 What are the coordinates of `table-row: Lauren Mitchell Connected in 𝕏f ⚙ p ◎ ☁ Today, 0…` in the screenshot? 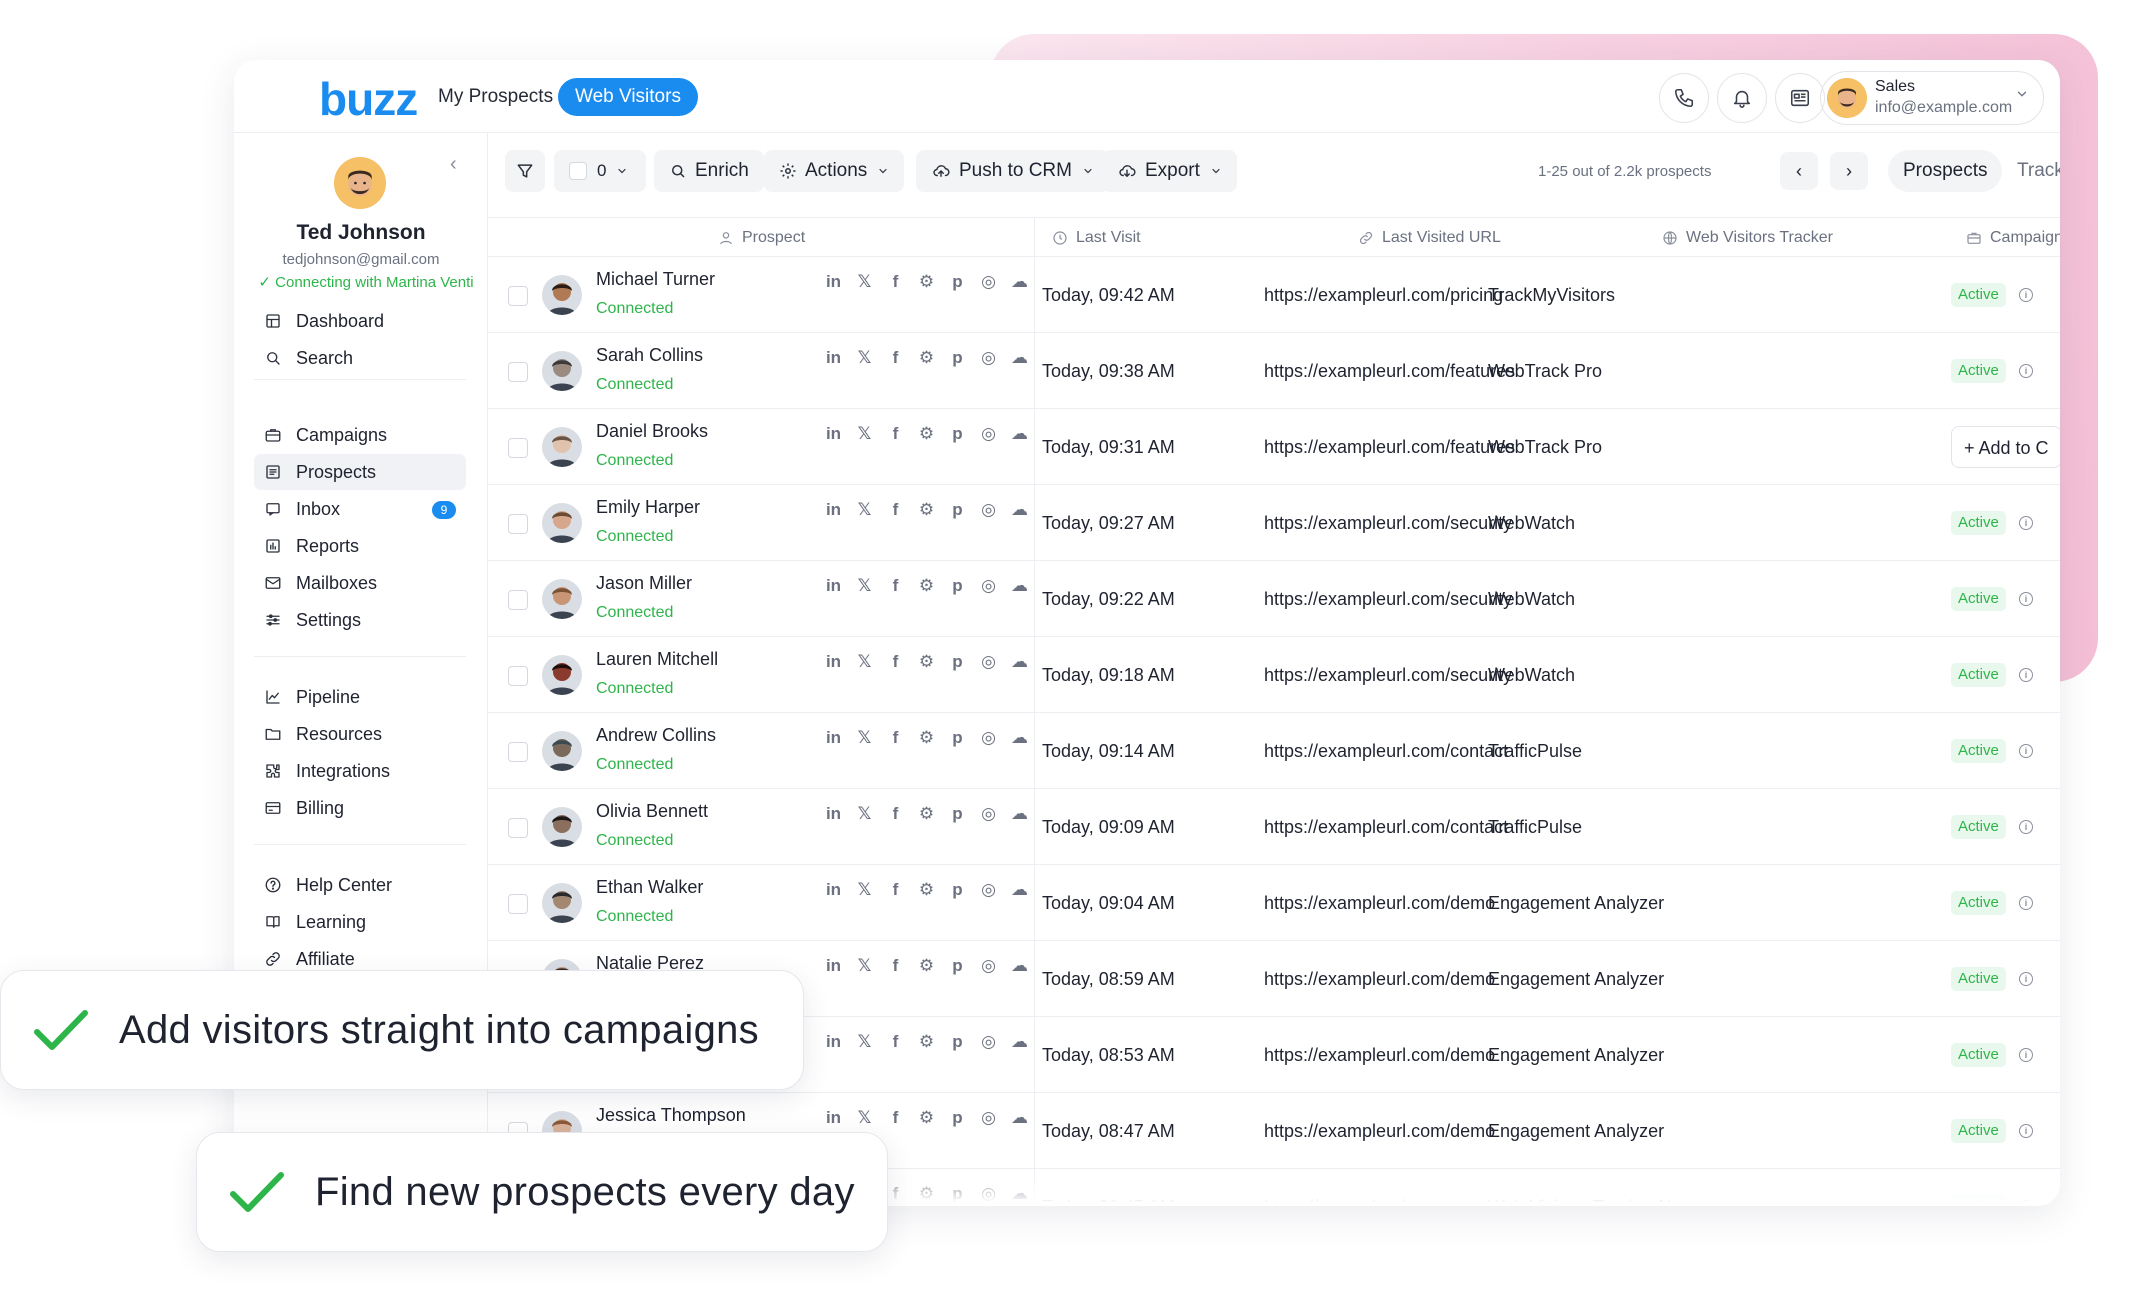 It's located at (1274, 675).